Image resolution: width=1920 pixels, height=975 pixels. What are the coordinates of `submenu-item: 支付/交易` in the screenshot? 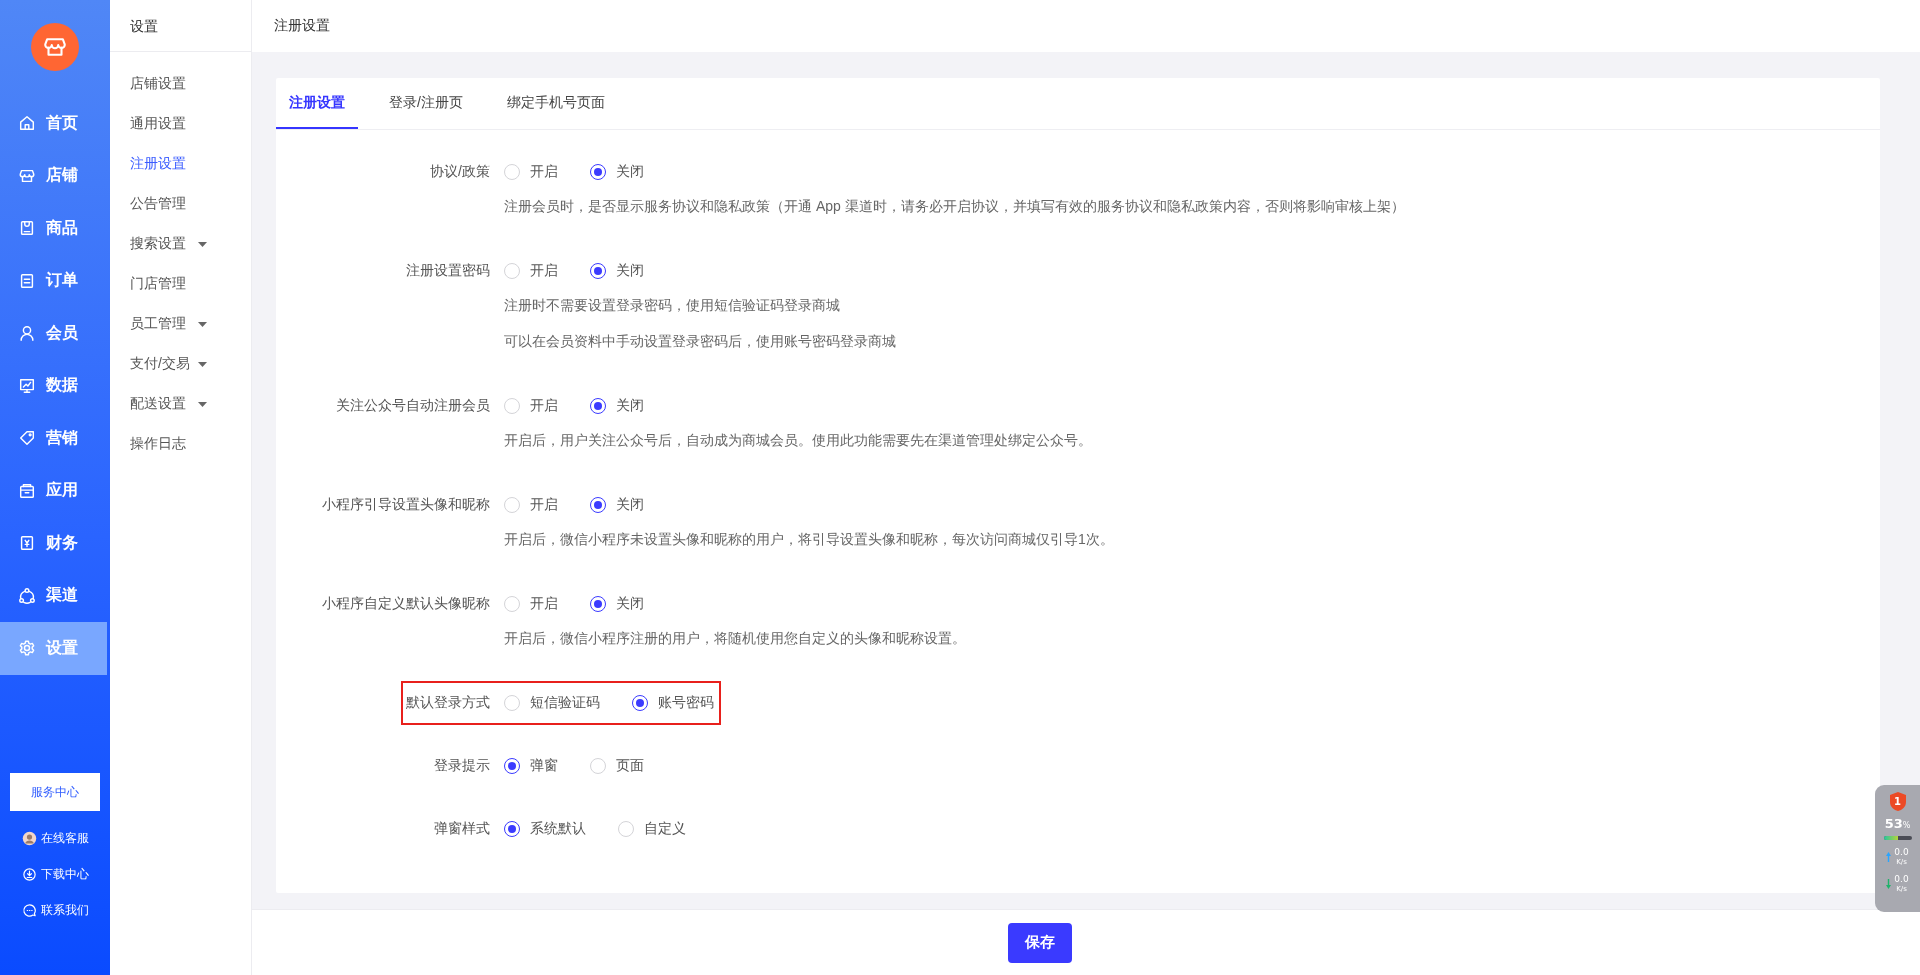 It's located at (180, 364).